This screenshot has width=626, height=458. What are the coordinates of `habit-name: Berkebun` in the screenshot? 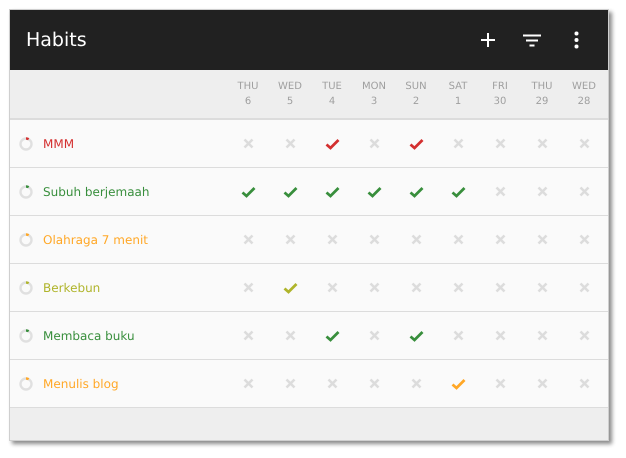 It's located at (71, 287).